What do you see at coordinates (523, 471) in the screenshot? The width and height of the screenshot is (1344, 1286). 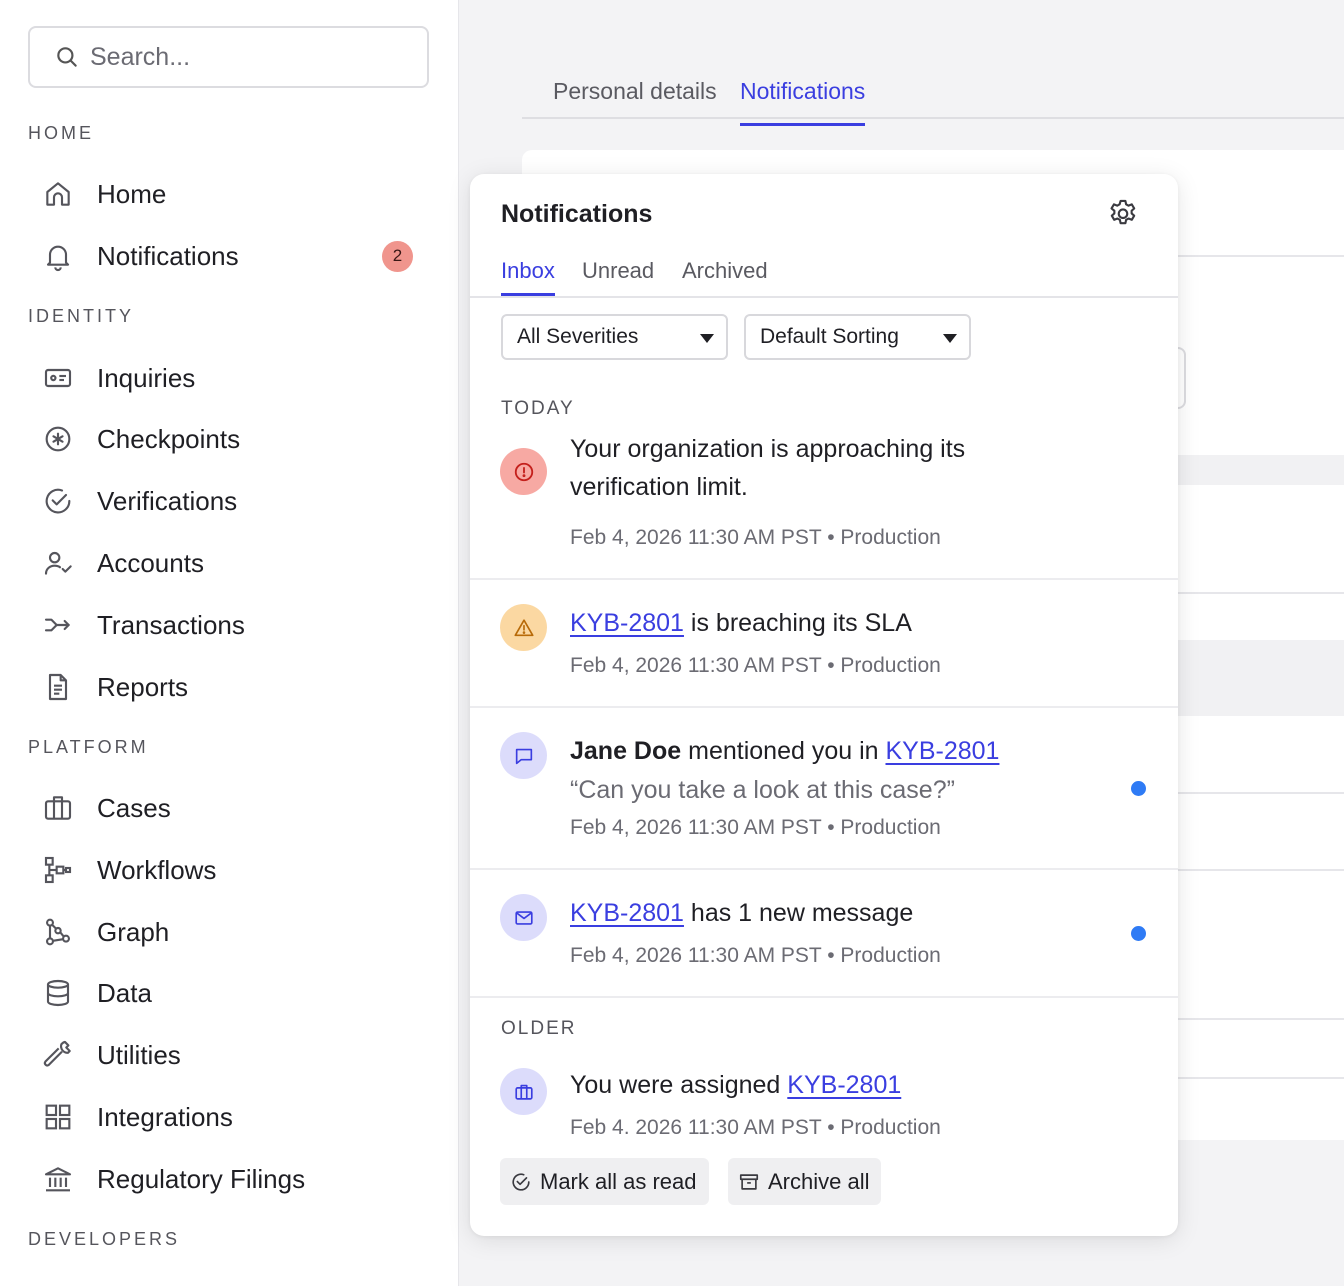 I see `alert-circle-icon` at bounding box center [523, 471].